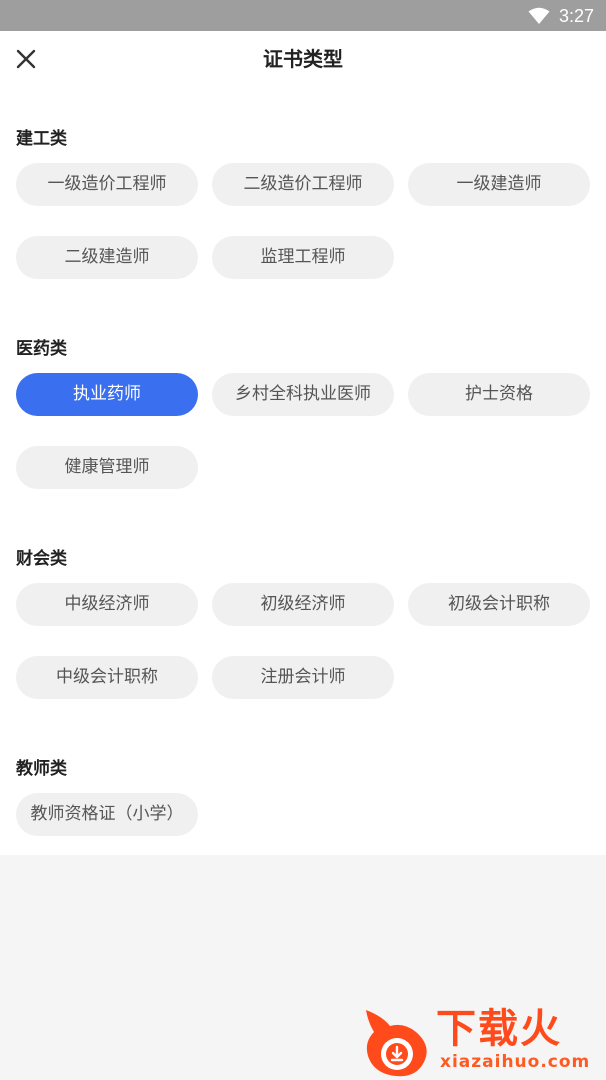  What do you see at coordinates (41, 769) in the screenshot?
I see `section-title-teacher: 教师类` at bounding box center [41, 769].